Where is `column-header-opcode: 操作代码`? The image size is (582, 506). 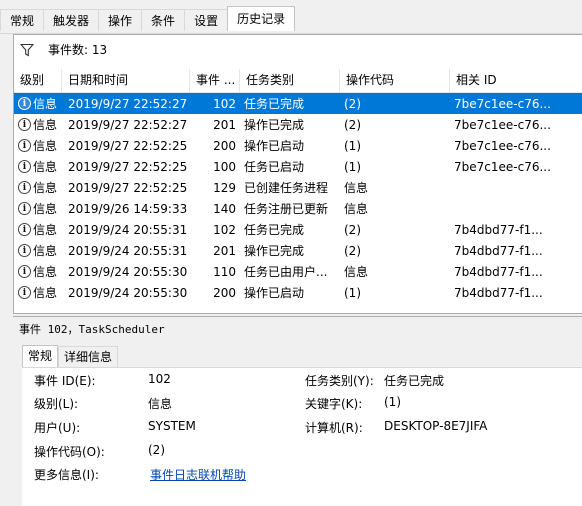 column-header-opcode: 操作代码 is located at coordinates (395, 80).